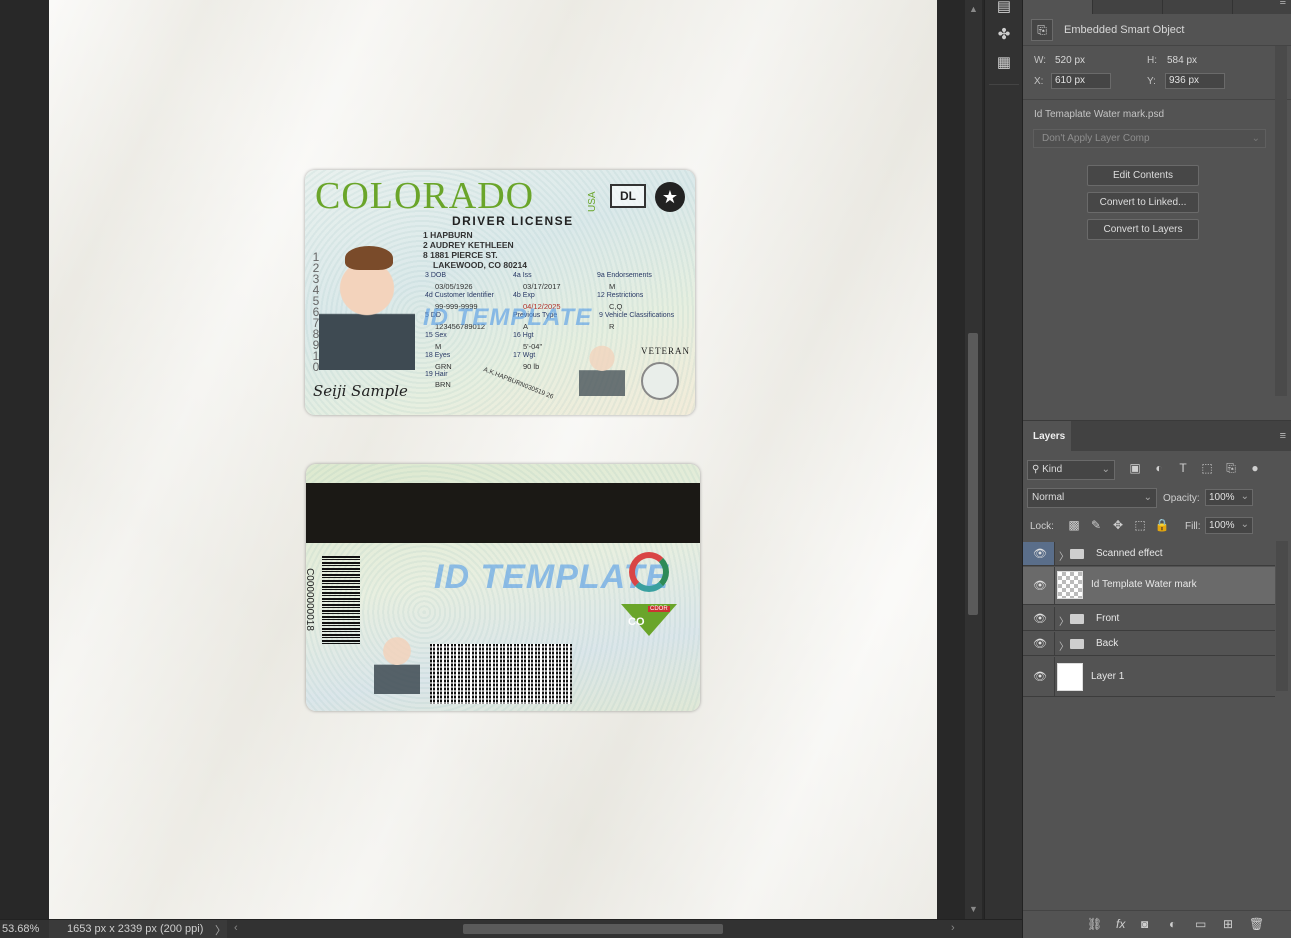  Describe the element at coordinates (953, 928) in the screenshot. I see `scroll-right-icon: ›` at that location.